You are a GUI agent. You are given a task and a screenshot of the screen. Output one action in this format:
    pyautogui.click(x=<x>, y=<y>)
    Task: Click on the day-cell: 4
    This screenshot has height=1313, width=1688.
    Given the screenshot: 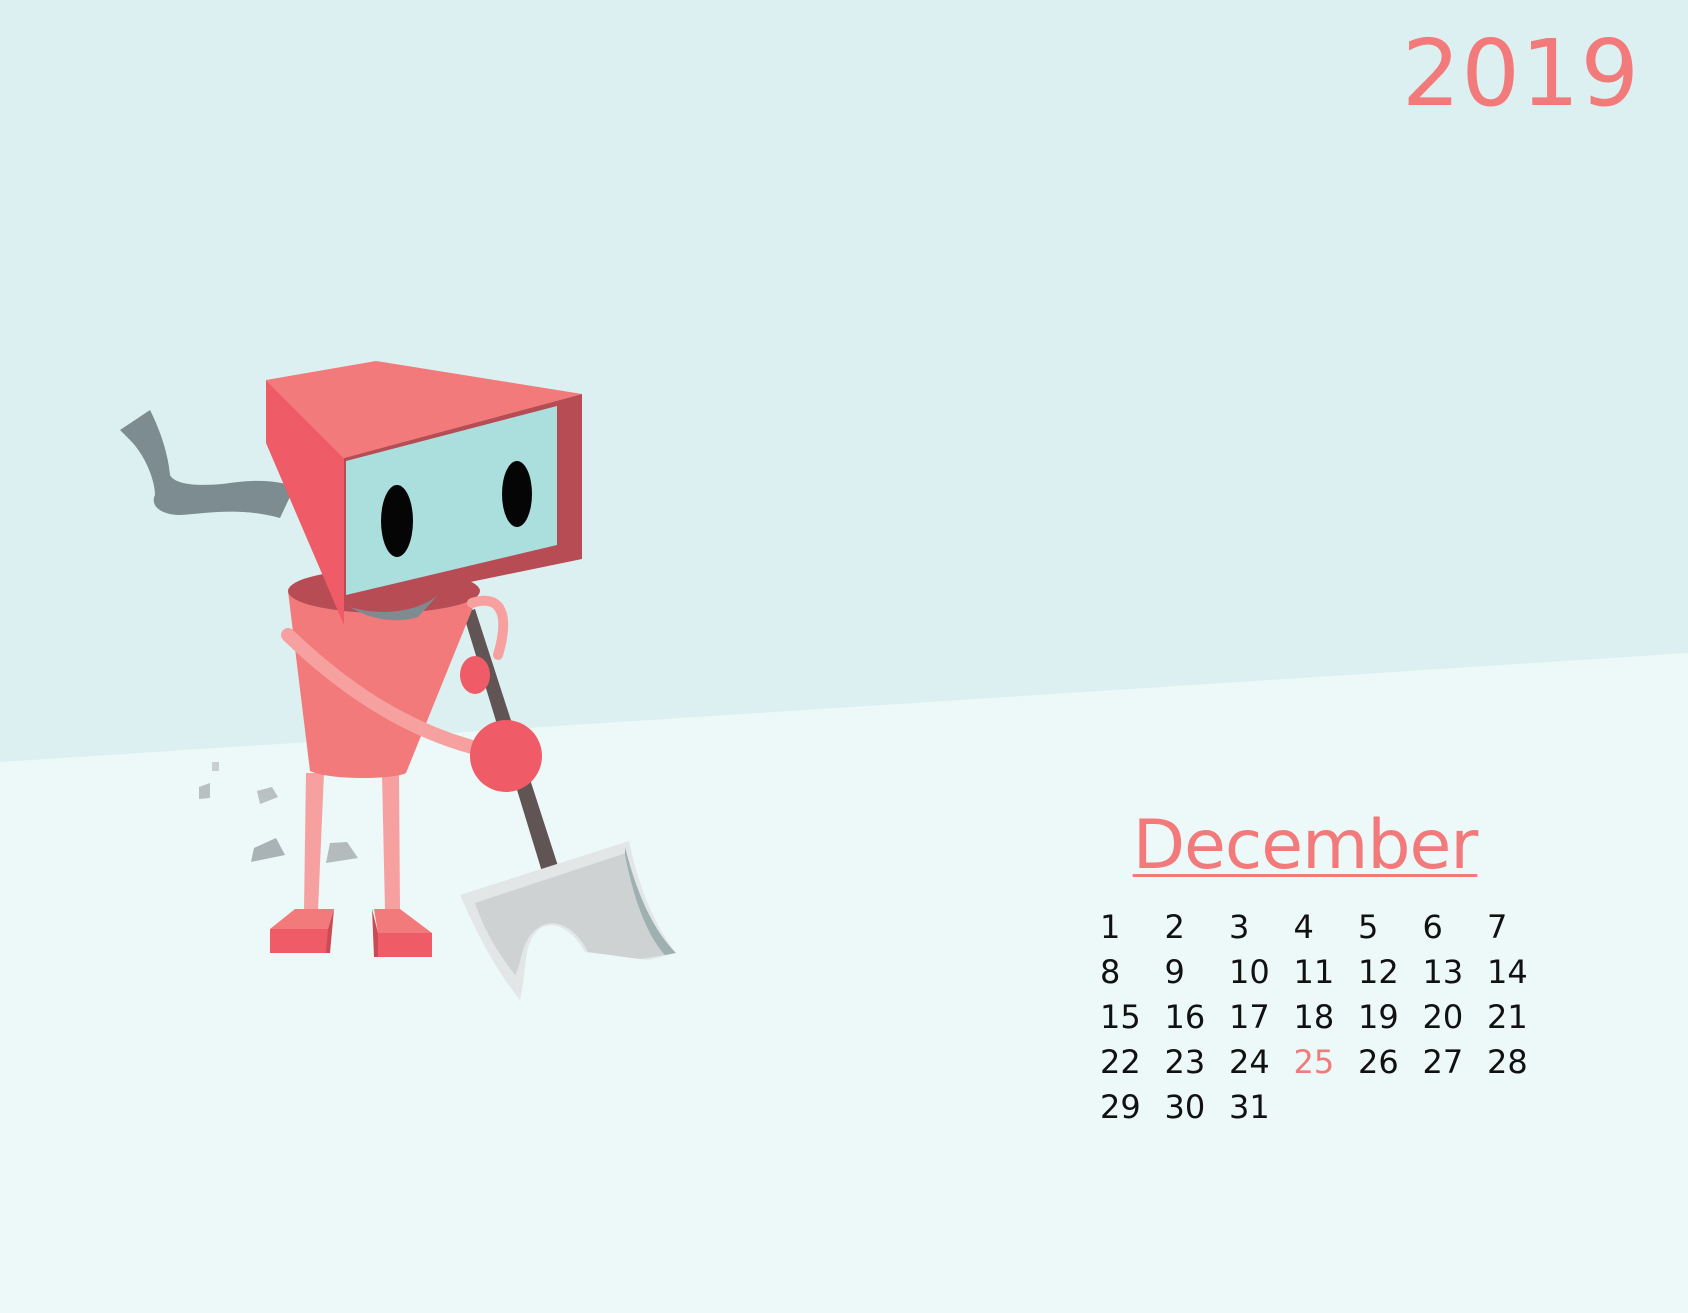 What is the action you would take?
    pyautogui.click(x=1303, y=927)
    